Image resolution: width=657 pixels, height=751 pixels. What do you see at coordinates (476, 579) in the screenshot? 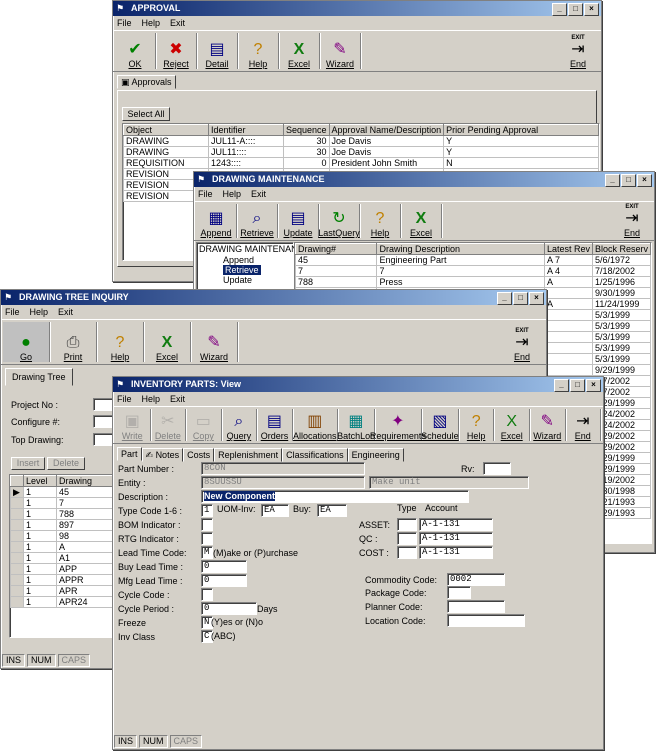
I see `commodity-code-input: 0002` at bounding box center [476, 579].